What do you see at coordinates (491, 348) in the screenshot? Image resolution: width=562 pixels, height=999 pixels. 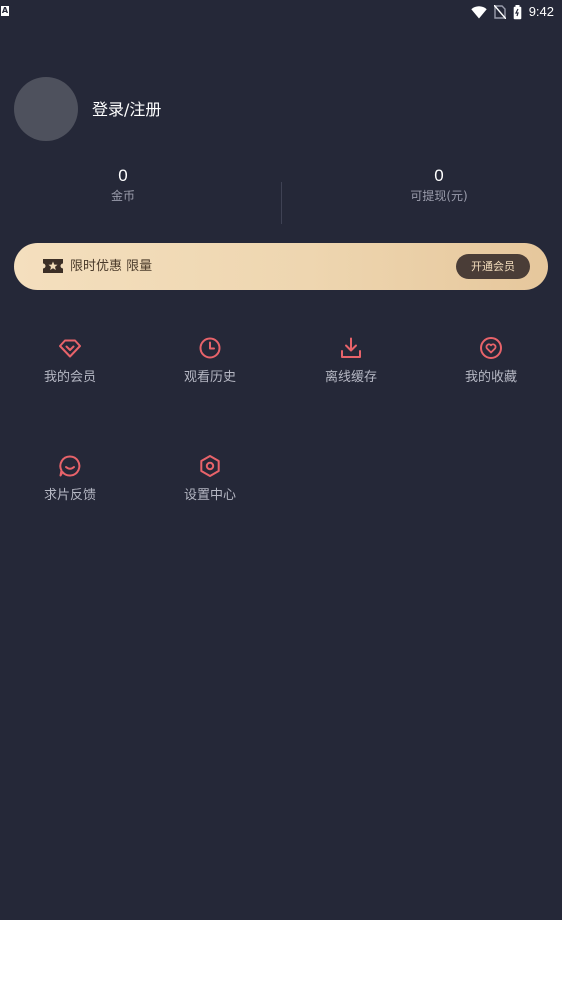 I see `heart-icon` at bounding box center [491, 348].